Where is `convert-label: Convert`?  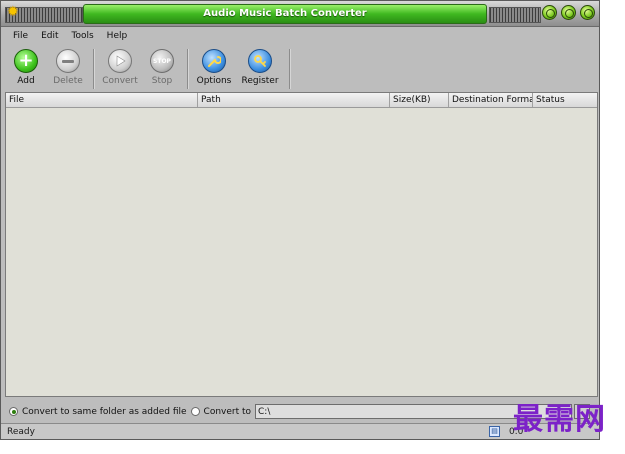
convert-label: Convert is located at coordinates (120, 81).